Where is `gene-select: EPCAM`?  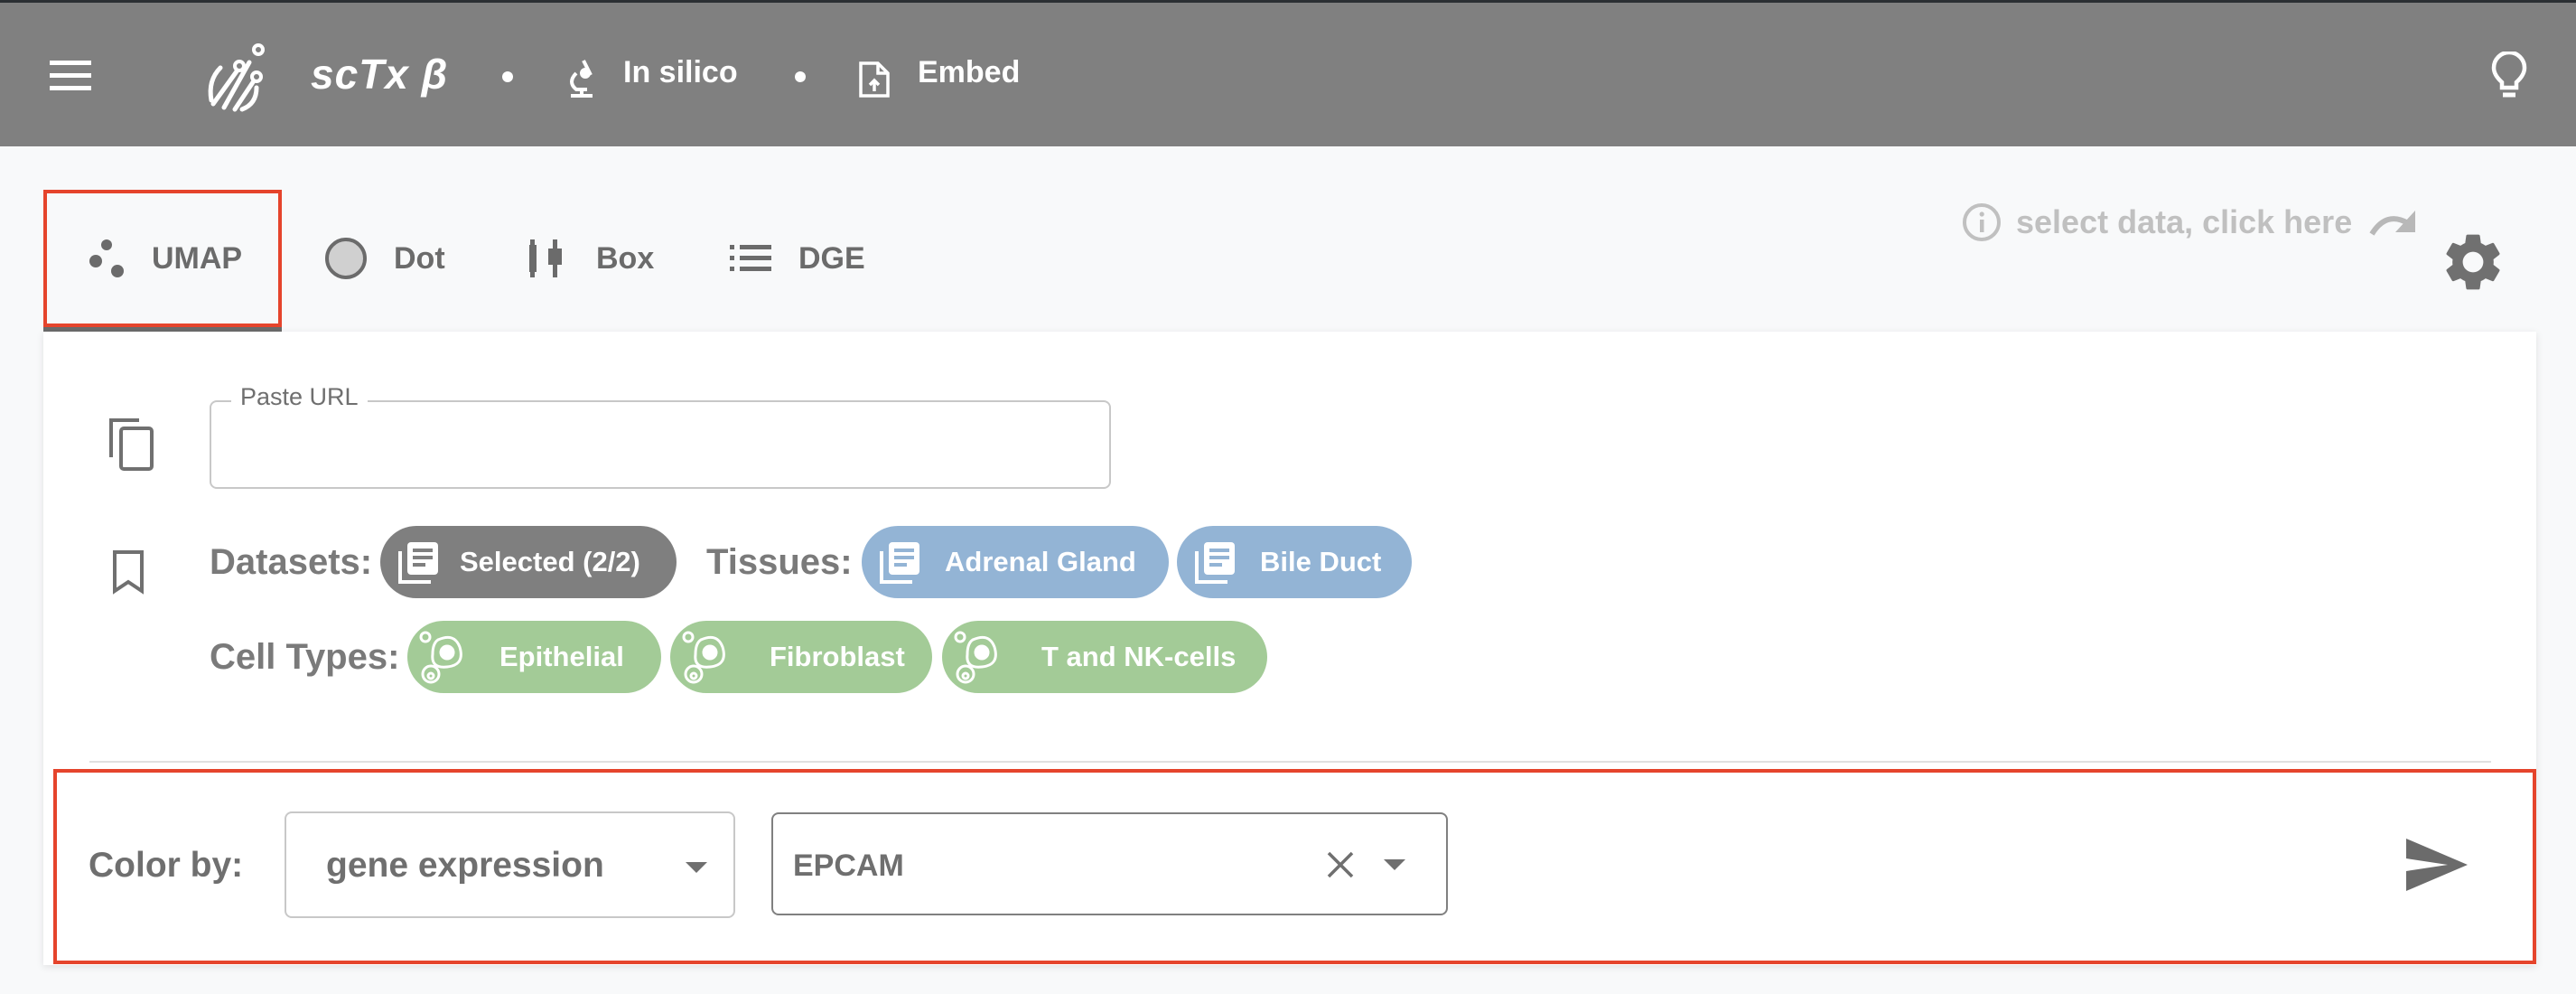 gene-select: EPCAM is located at coordinates (1109, 863).